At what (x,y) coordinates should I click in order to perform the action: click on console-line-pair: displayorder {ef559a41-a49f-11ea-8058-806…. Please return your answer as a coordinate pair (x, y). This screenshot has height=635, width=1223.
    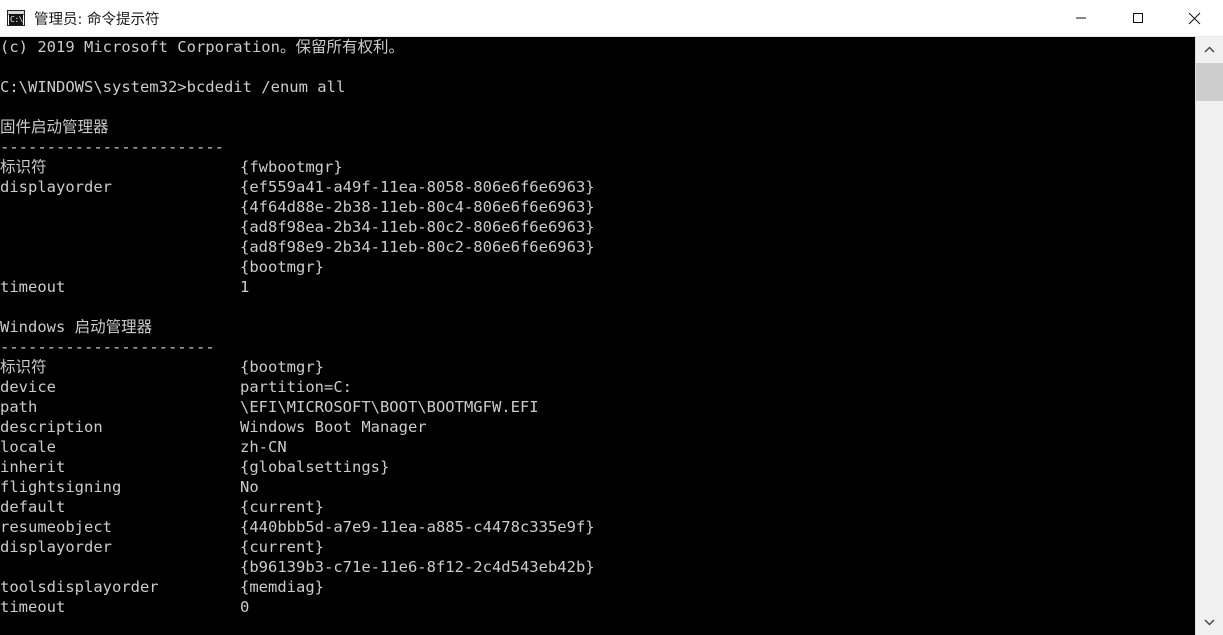
    Looking at the image, I should click on (597, 187).